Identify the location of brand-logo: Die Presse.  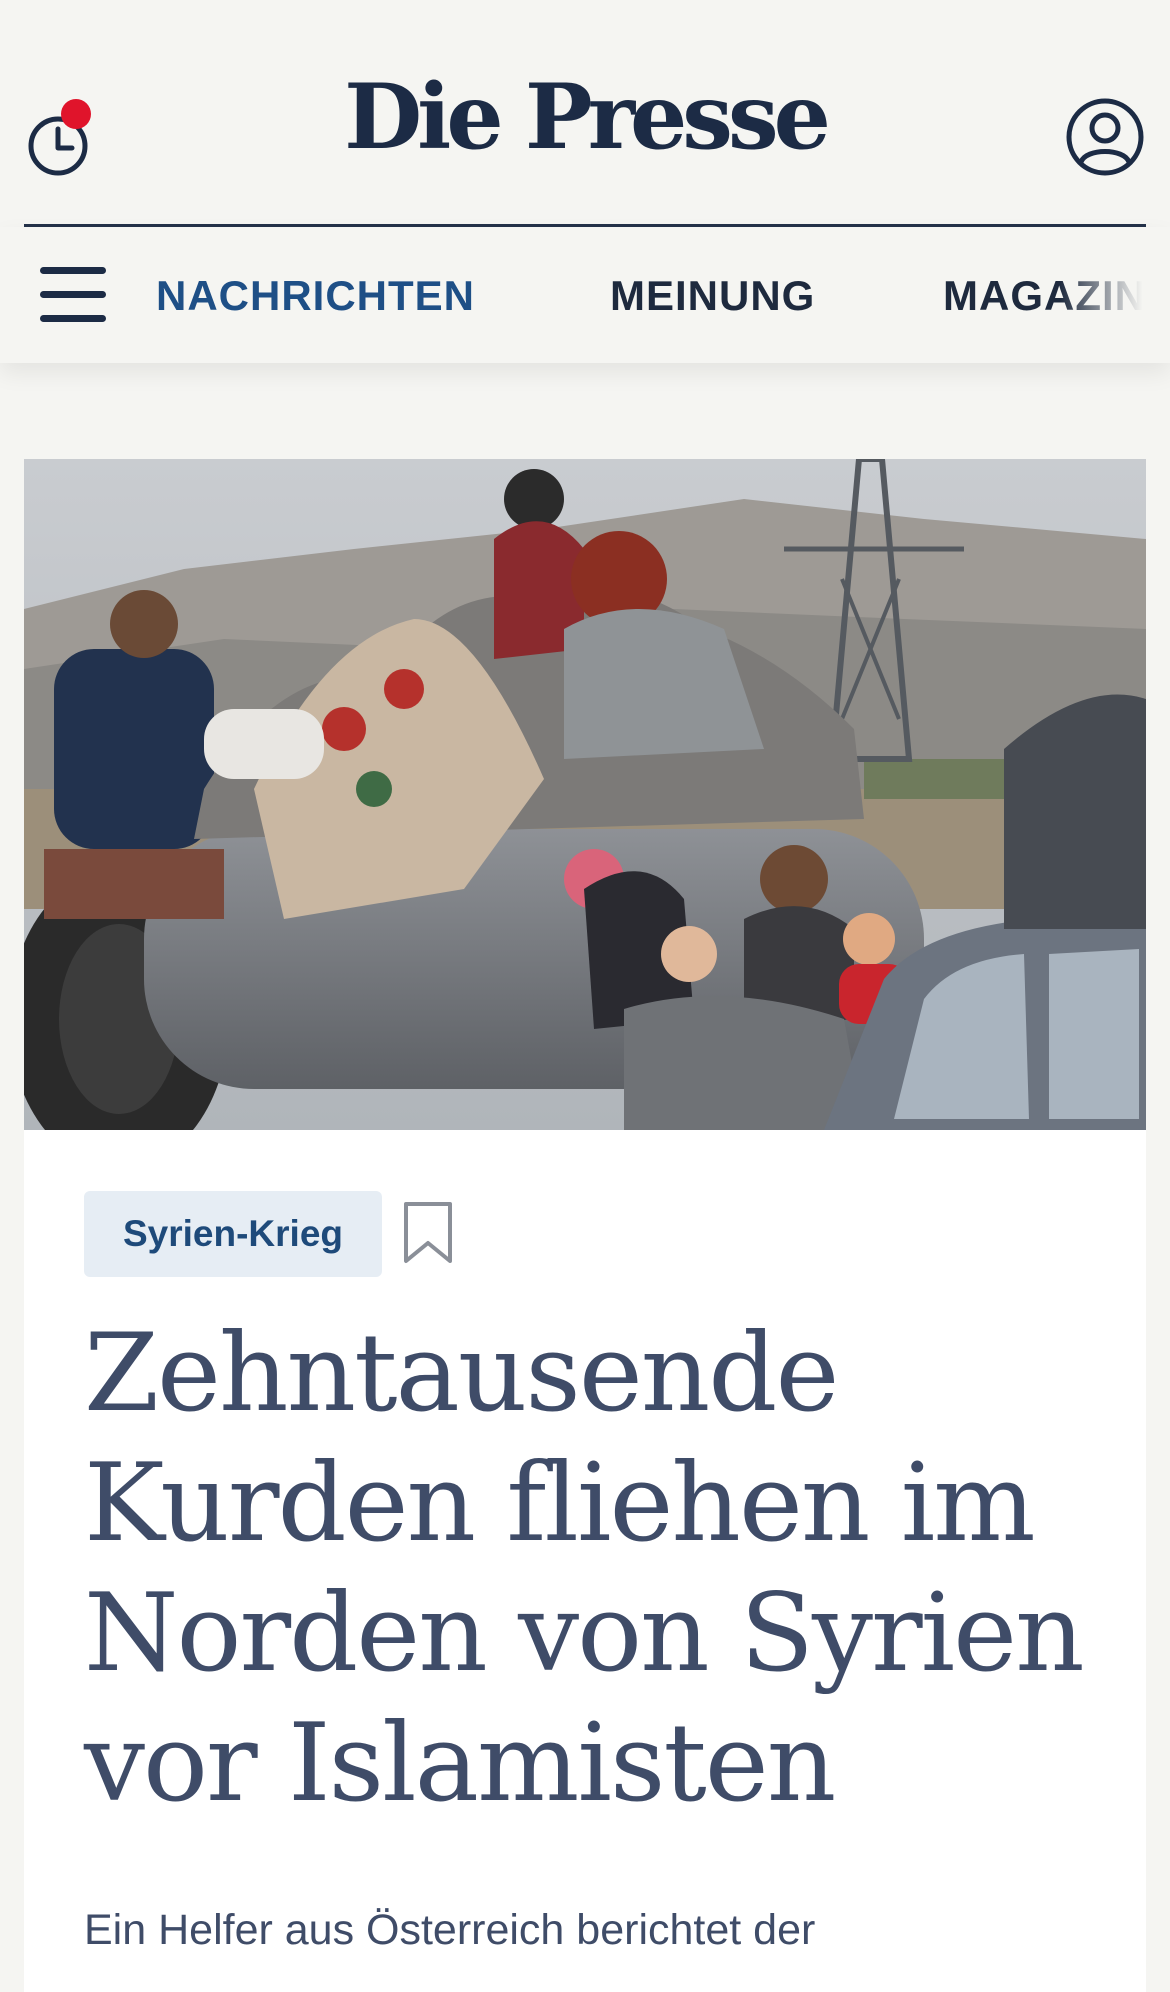
(585, 117).